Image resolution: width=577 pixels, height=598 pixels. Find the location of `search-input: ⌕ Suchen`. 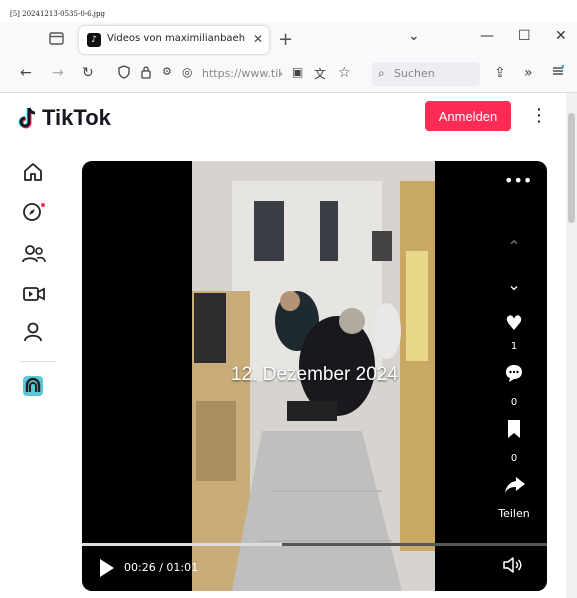

search-input: ⌕ Suchen is located at coordinates (426, 74).